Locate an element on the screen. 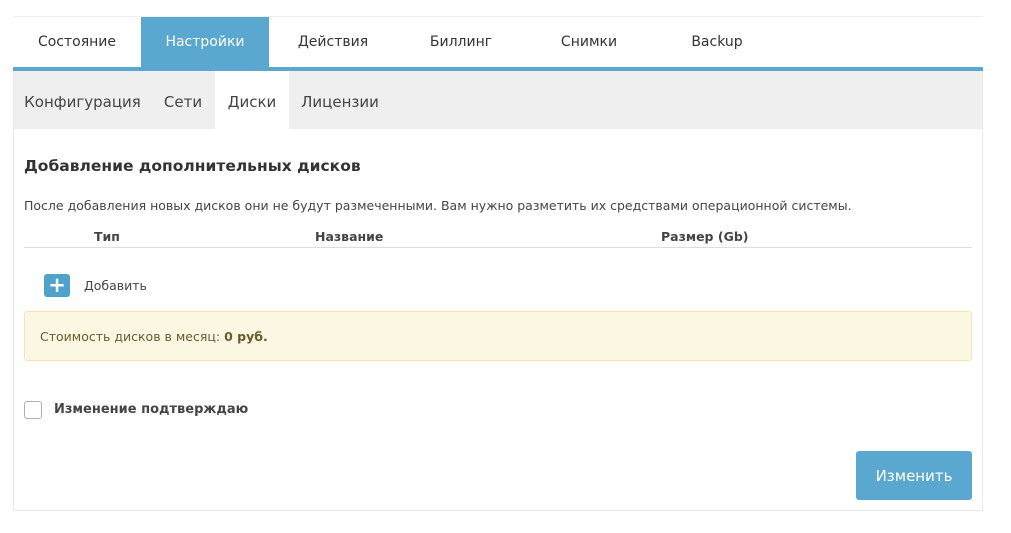 The image size is (1011, 533). disk-cost-label: Стоимость дисков в месяц: is located at coordinates (130, 336).